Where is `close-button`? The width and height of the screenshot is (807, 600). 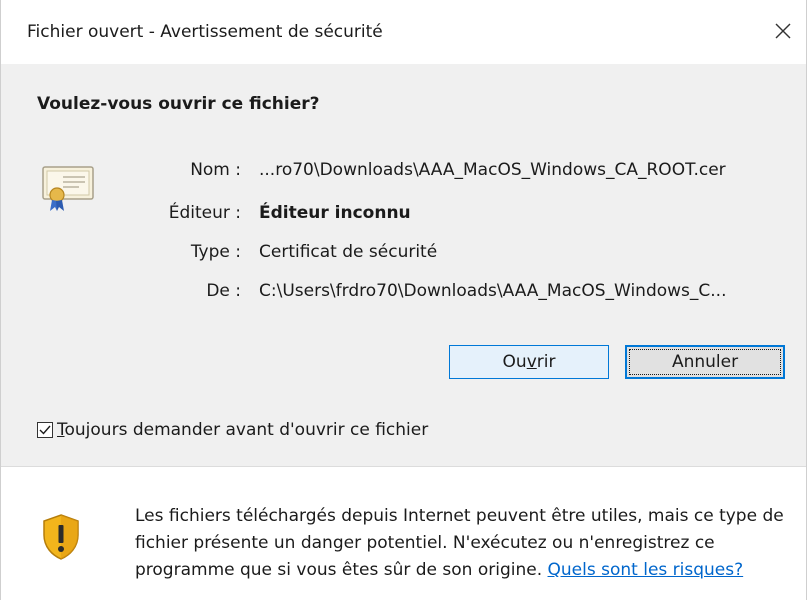 close-button is located at coordinates (783, 31).